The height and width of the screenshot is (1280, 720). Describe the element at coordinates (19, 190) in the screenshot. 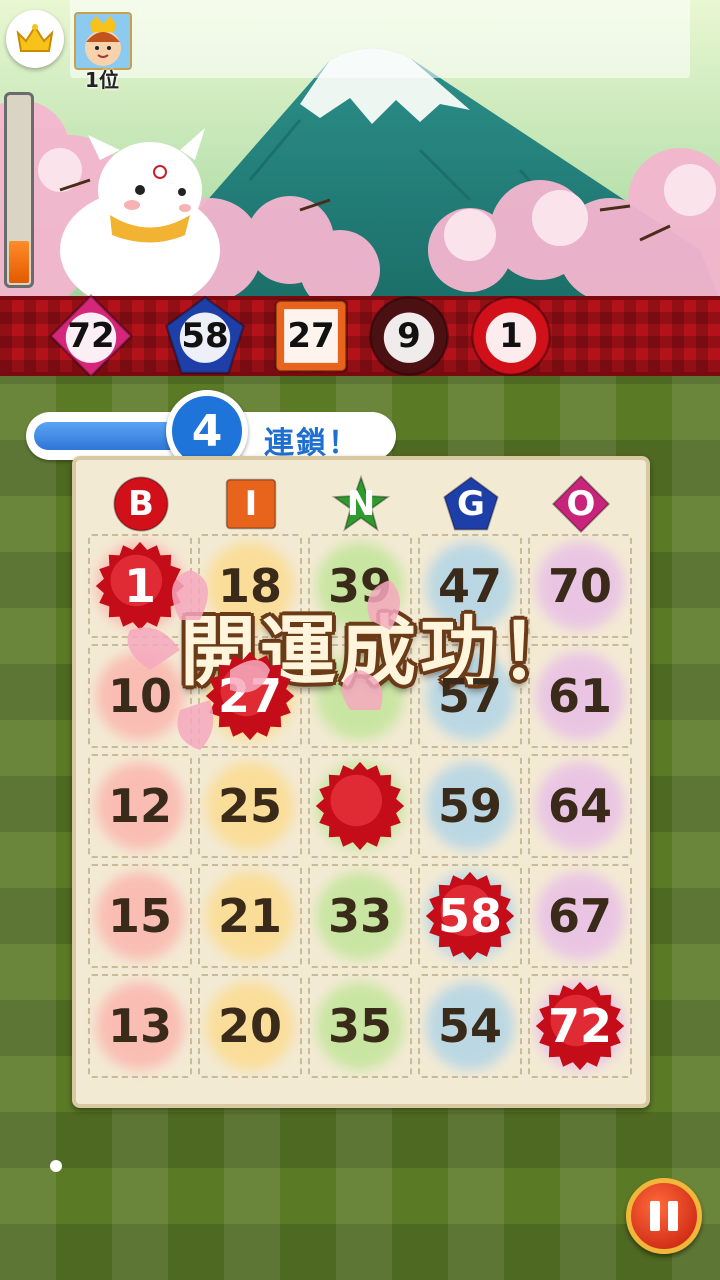

I see `power-gauge` at that location.